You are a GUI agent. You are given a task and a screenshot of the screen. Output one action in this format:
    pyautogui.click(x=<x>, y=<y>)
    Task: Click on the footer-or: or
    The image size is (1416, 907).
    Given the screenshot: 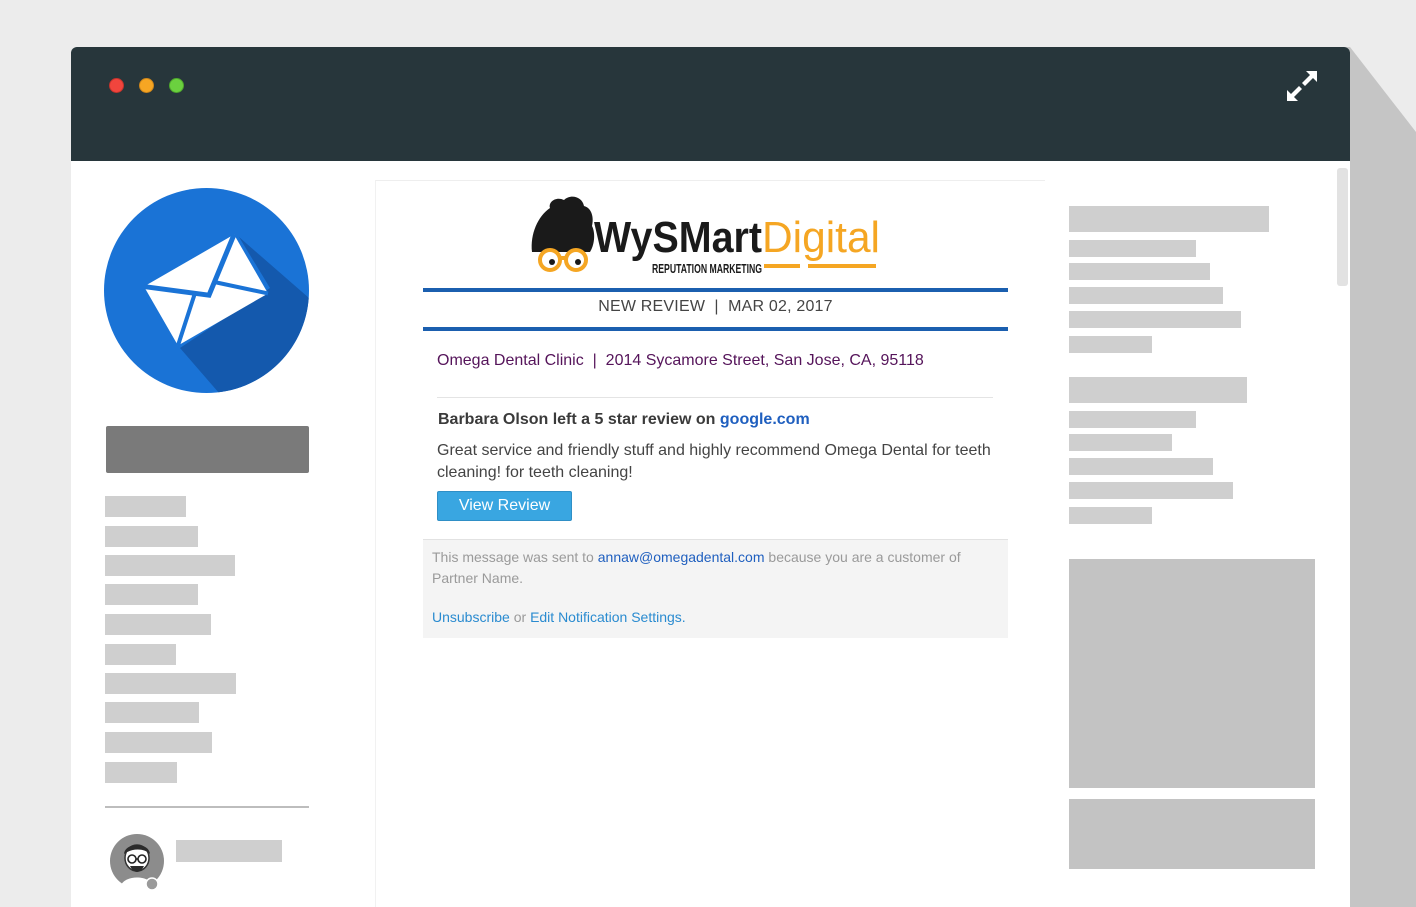 What is the action you would take?
    pyautogui.click(x=520, y=617)
    